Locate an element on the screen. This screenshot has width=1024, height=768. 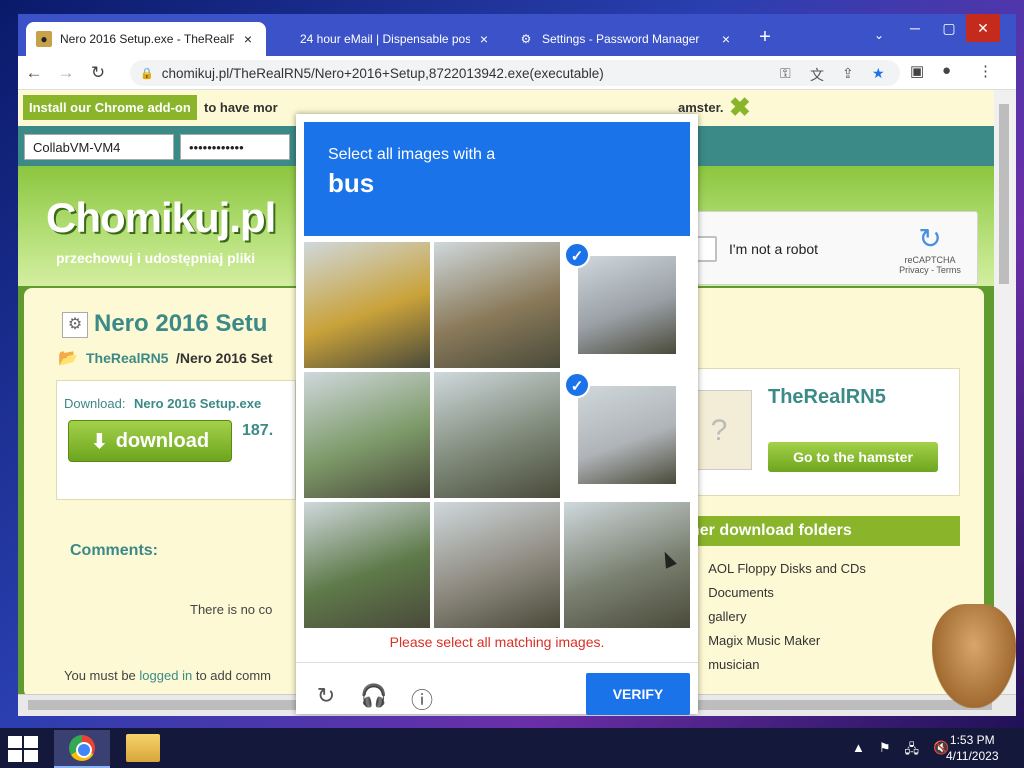
verify-button: VERIFY is located at coordinates (638, 694).